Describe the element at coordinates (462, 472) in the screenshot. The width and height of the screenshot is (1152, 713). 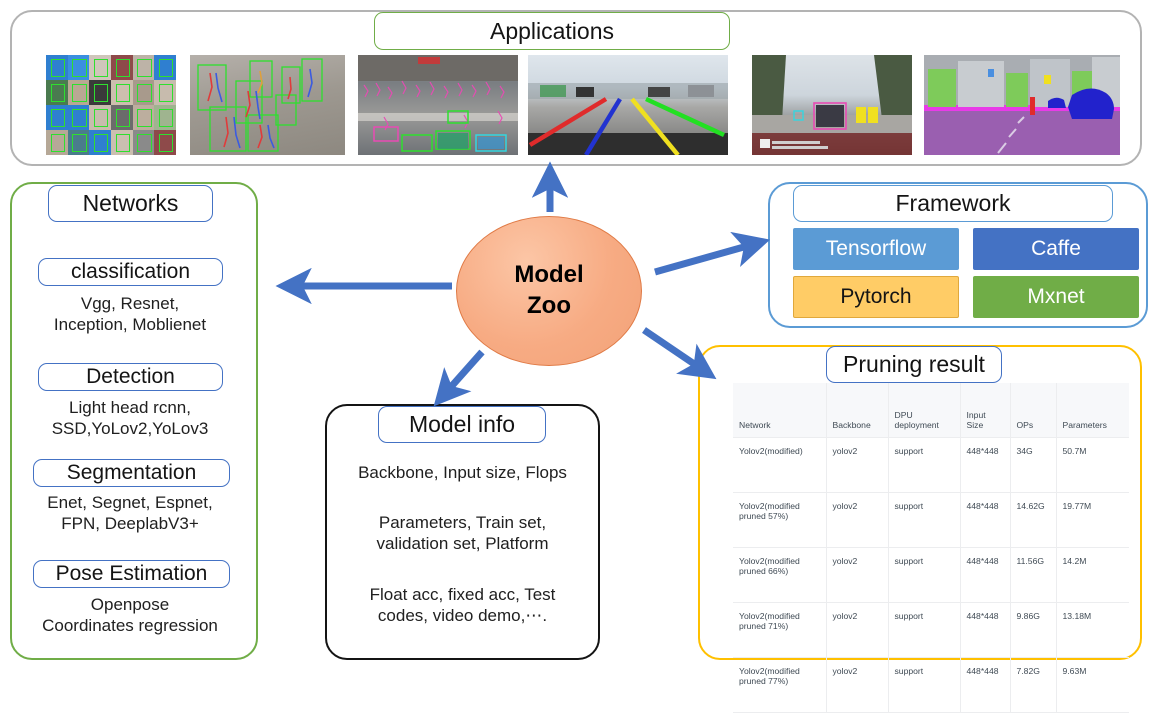
I see `model-info-line-0: Backbone, Input size, Flops` at that location.